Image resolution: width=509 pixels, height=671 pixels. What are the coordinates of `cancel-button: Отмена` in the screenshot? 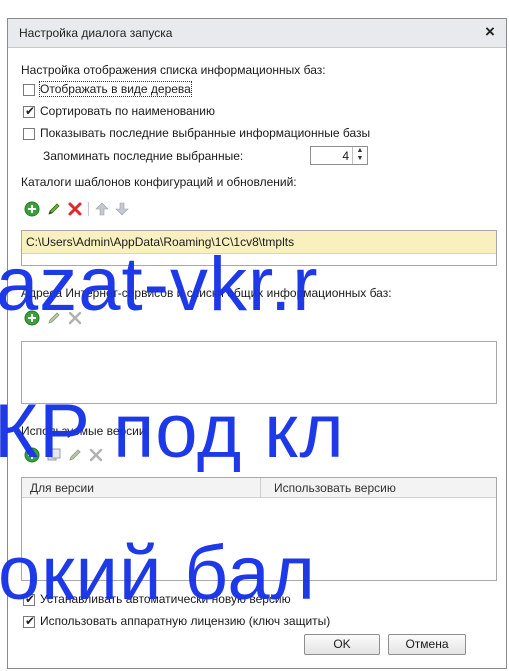 It's located at (427, 644).